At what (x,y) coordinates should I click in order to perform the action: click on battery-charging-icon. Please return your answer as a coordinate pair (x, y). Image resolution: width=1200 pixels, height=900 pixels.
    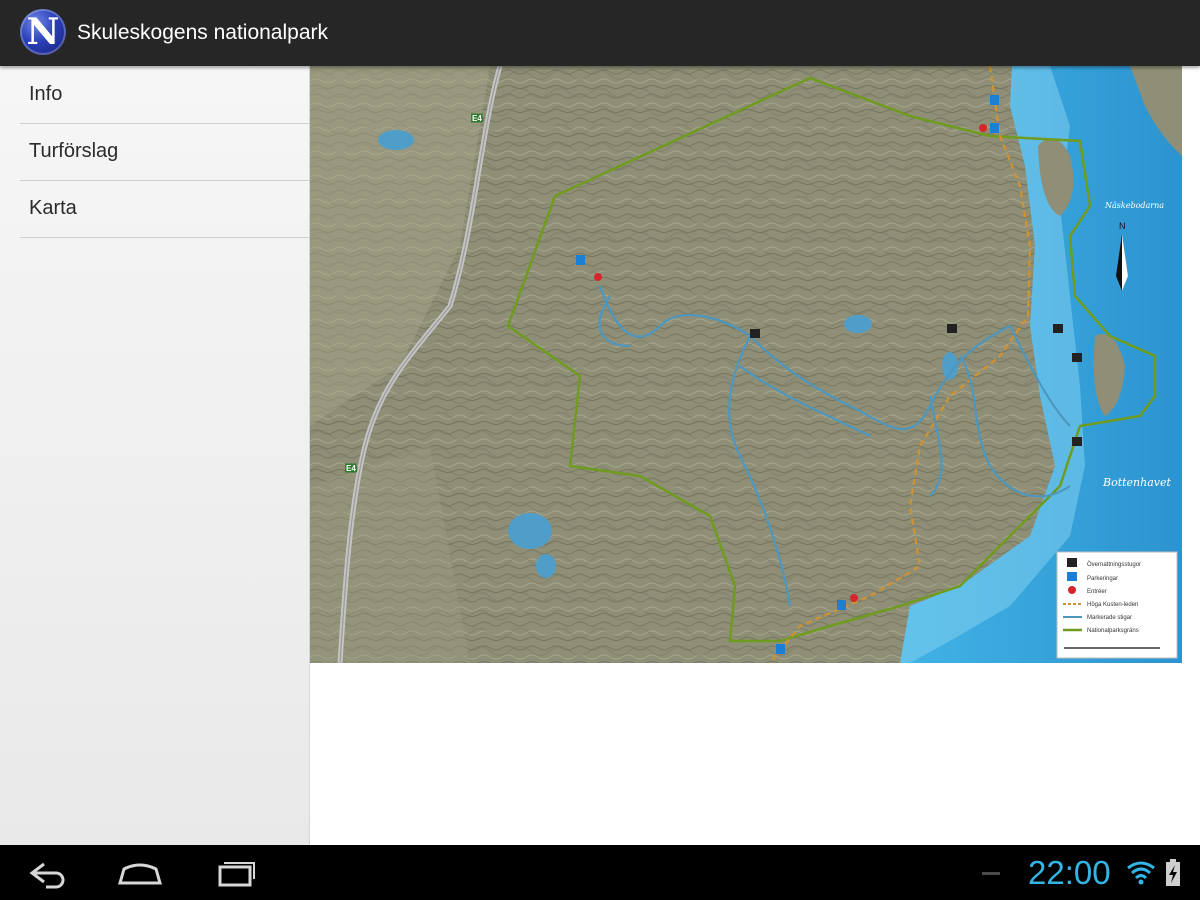
    Looking at the image, I should click on (1173, 872).